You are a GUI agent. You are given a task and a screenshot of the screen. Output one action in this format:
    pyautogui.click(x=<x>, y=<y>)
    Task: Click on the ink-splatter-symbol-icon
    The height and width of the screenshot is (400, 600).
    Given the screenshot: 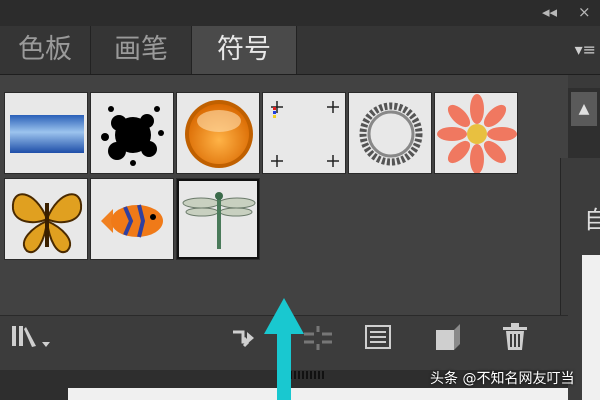 What is the action you would take?
    pyautogui.click(x=132, y=136)
    